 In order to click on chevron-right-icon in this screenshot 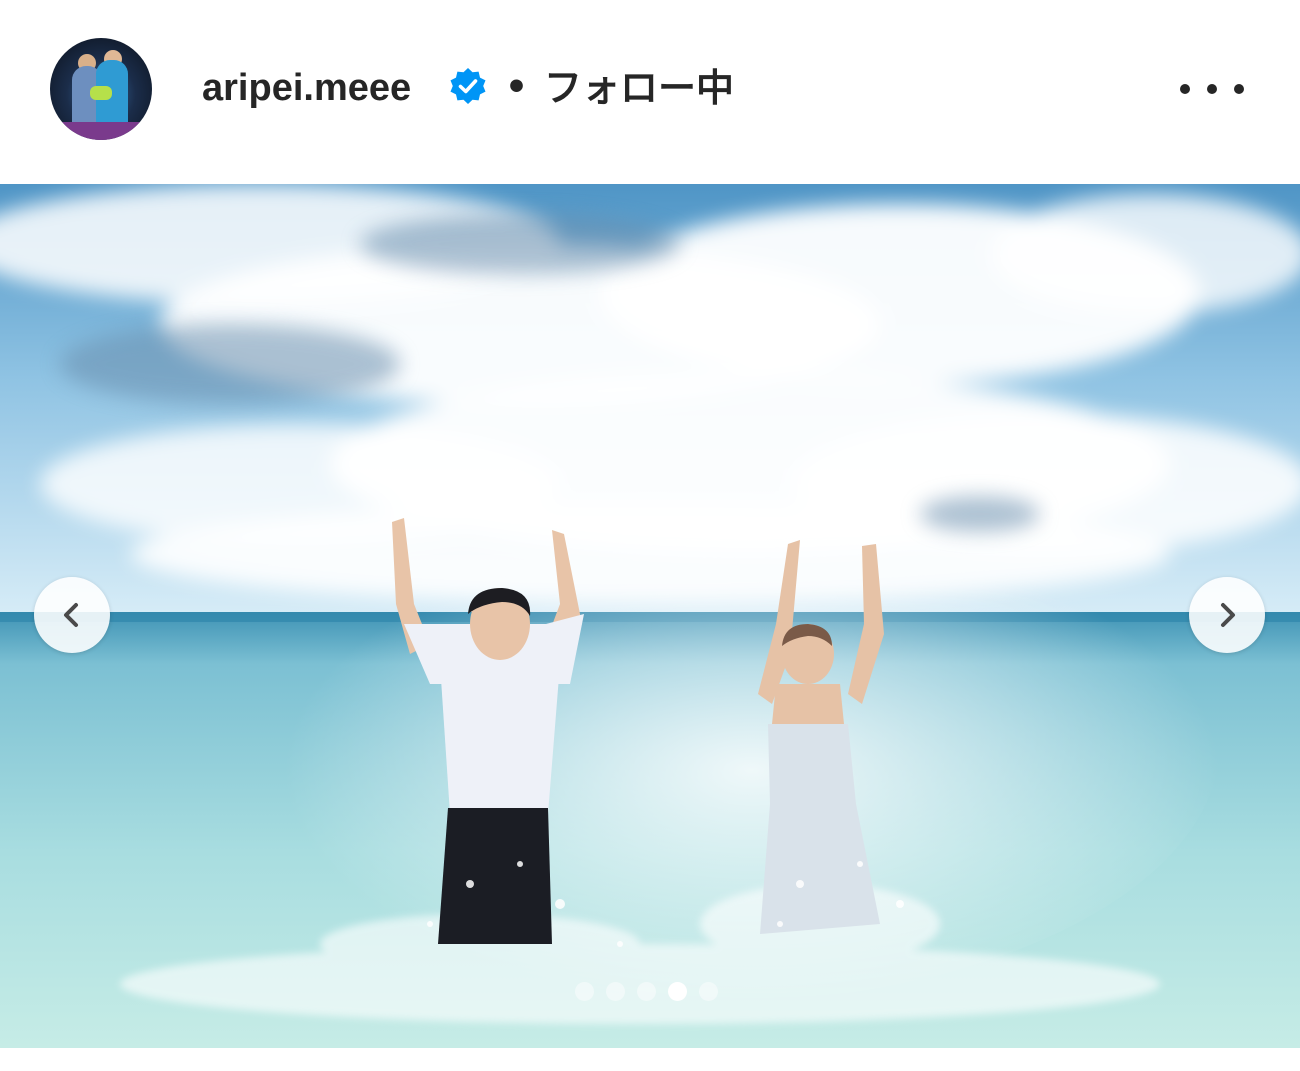, I will do `click(1228, 615)`.